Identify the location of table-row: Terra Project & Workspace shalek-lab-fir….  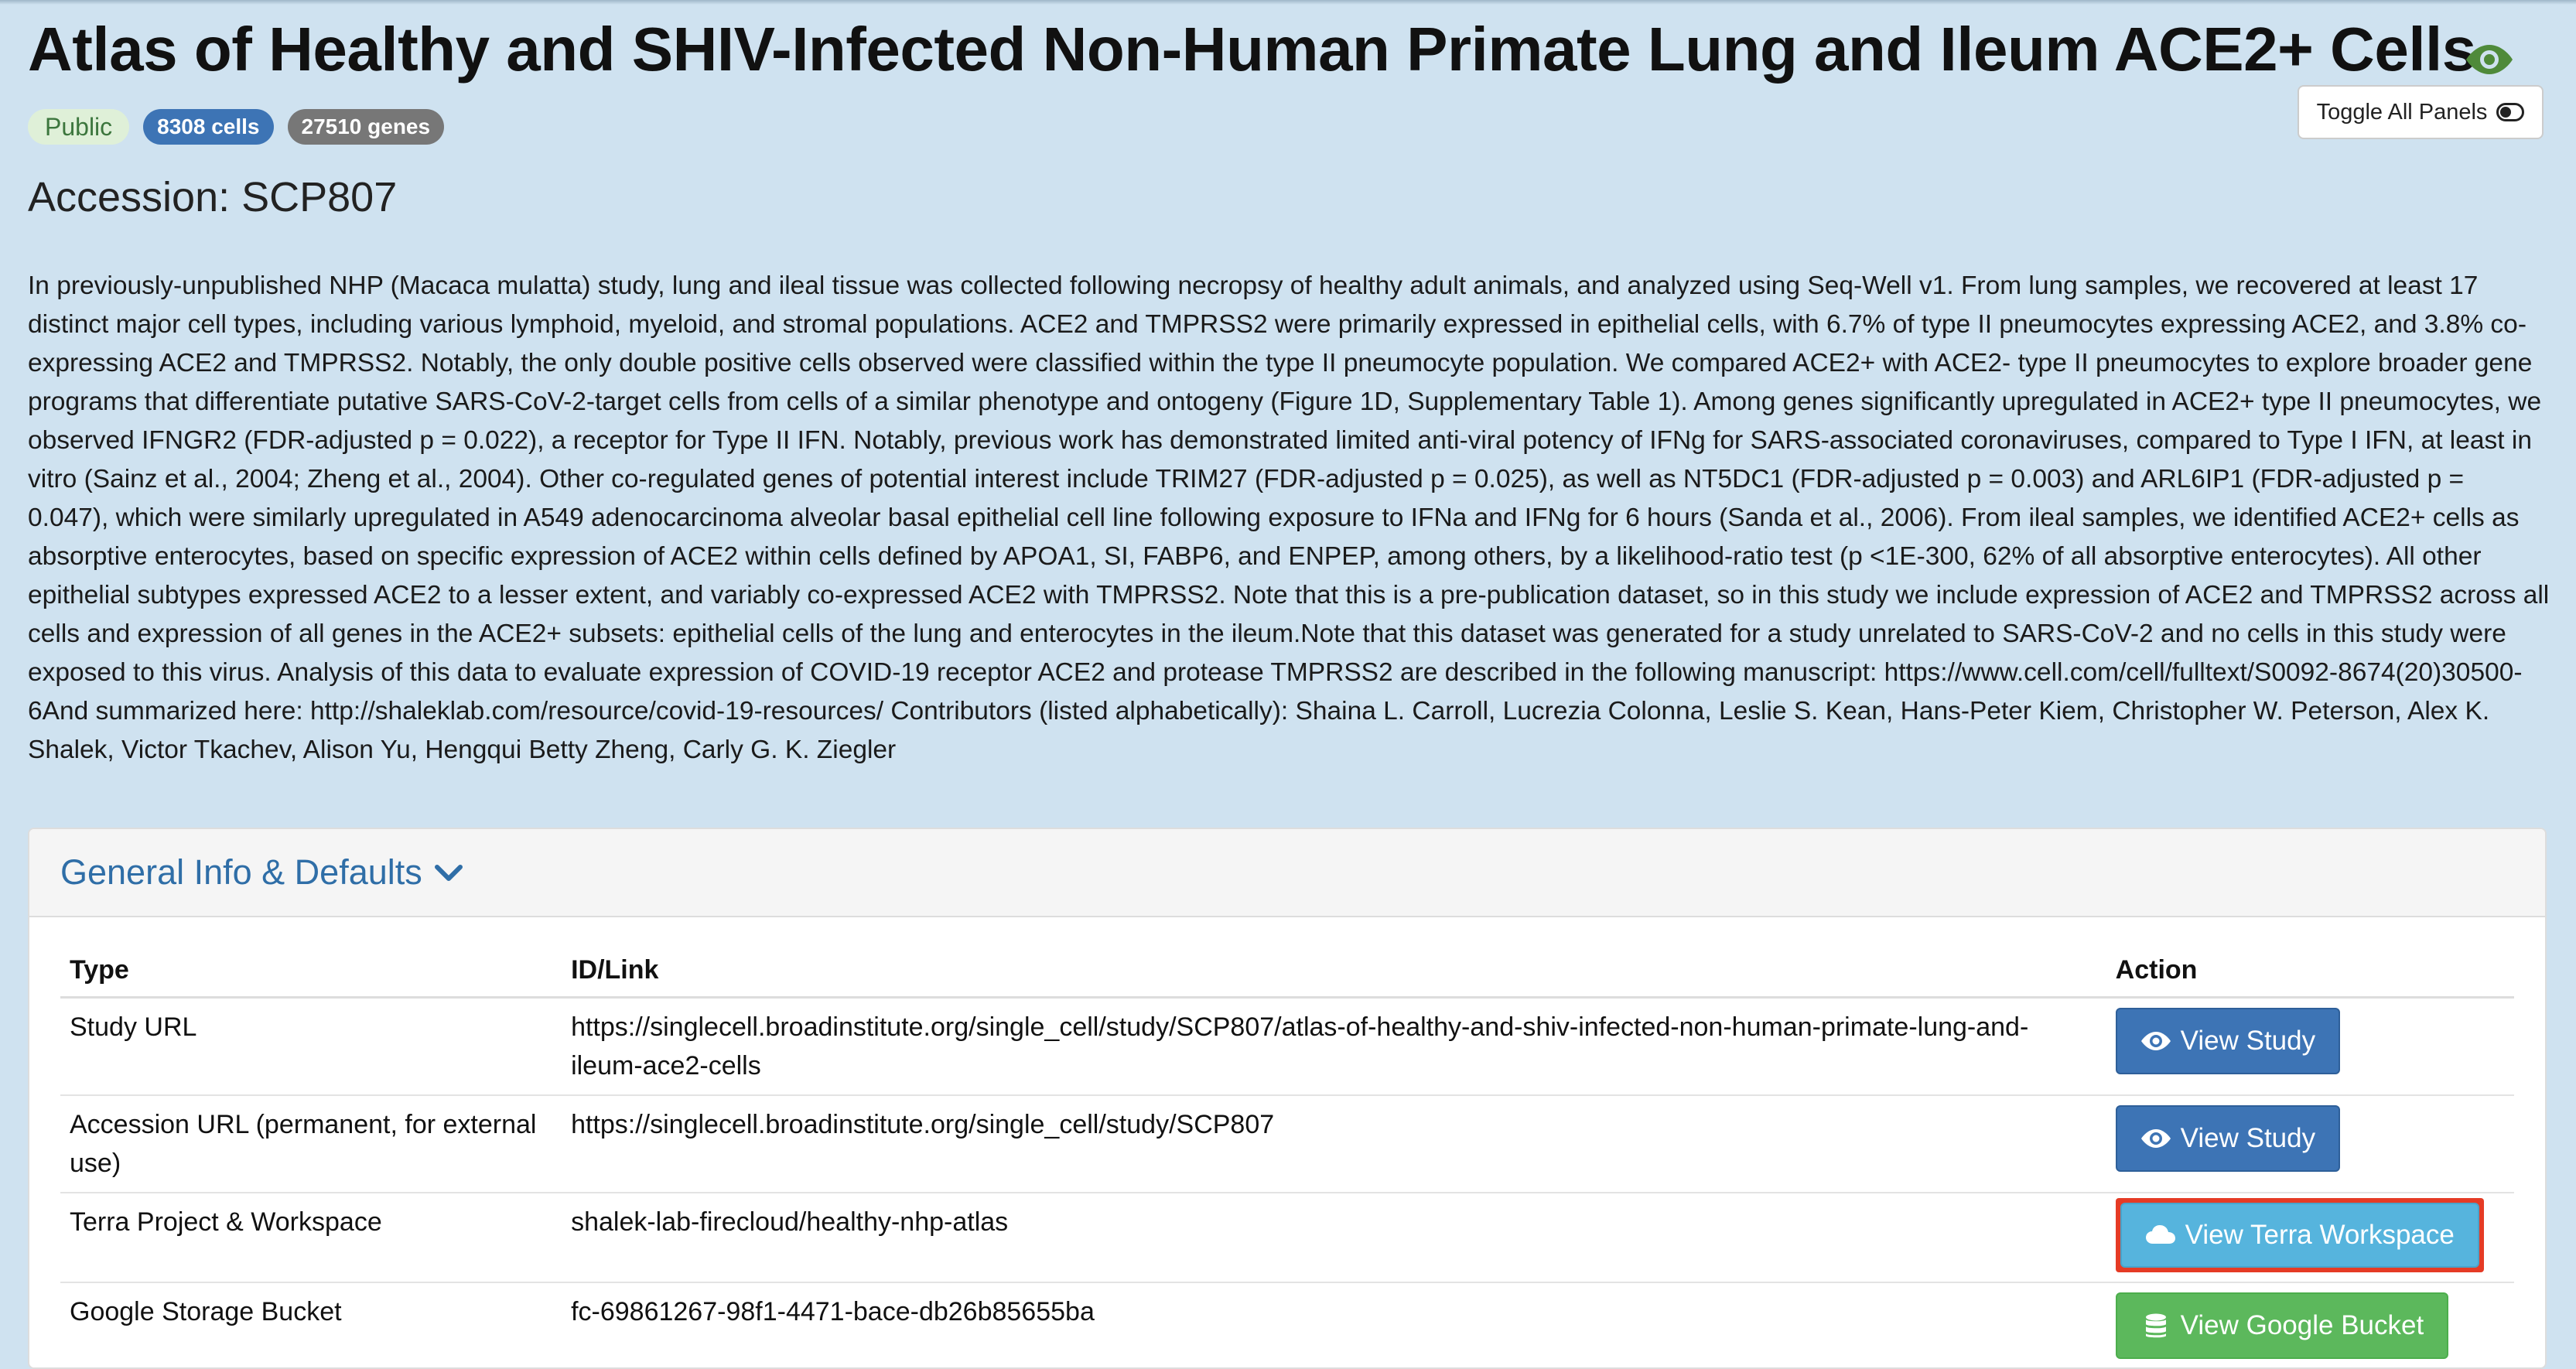
(1287, 1237).